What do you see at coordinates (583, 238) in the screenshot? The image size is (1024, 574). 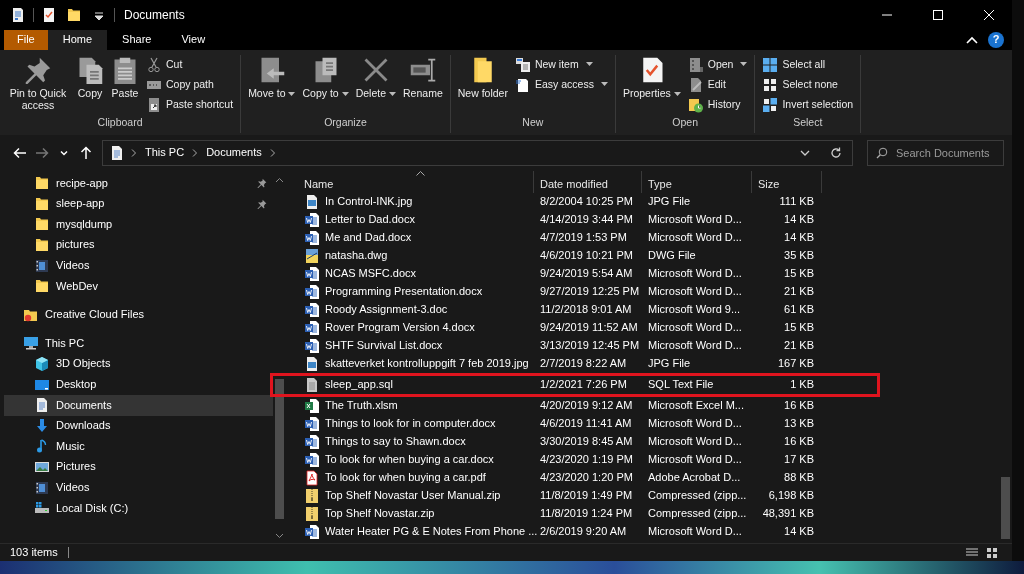 I see `date-modified: 4/7/2019 1:53 PM` at bounding box center [583, 238].